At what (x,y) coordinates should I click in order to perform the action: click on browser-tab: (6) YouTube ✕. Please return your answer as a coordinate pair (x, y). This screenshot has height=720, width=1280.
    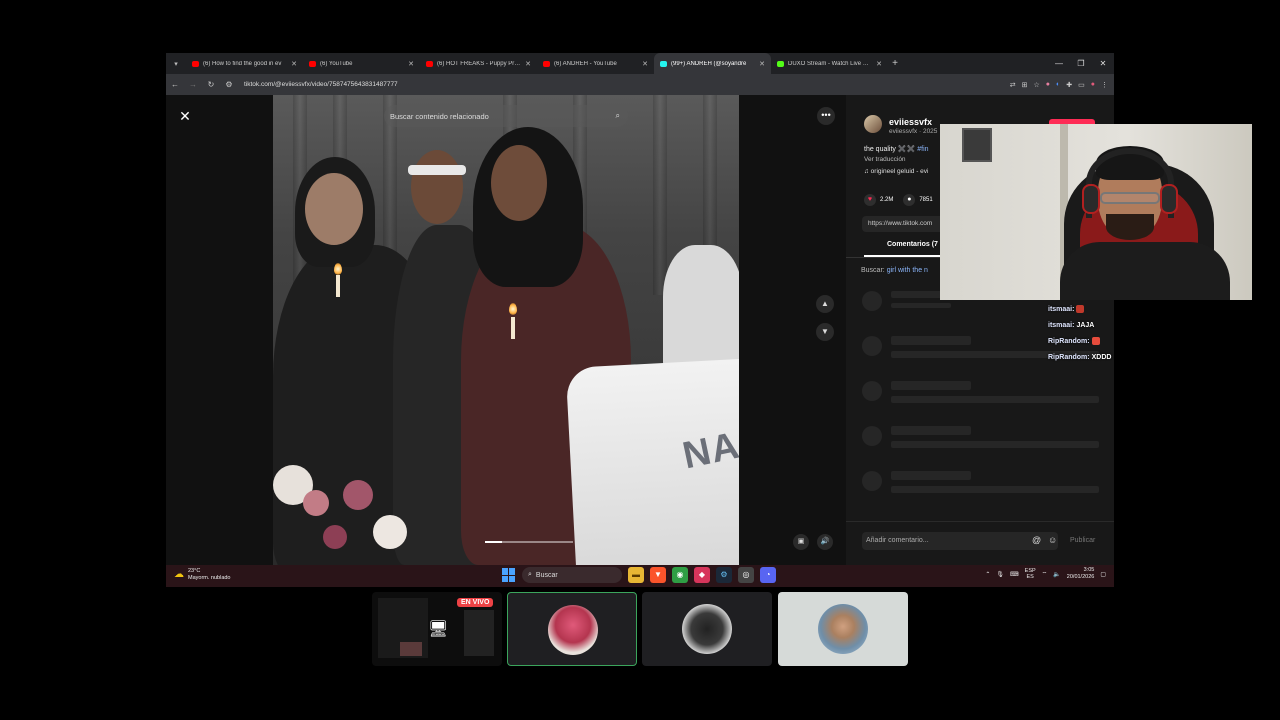
    Looking at the image, I should click on (361, 63).